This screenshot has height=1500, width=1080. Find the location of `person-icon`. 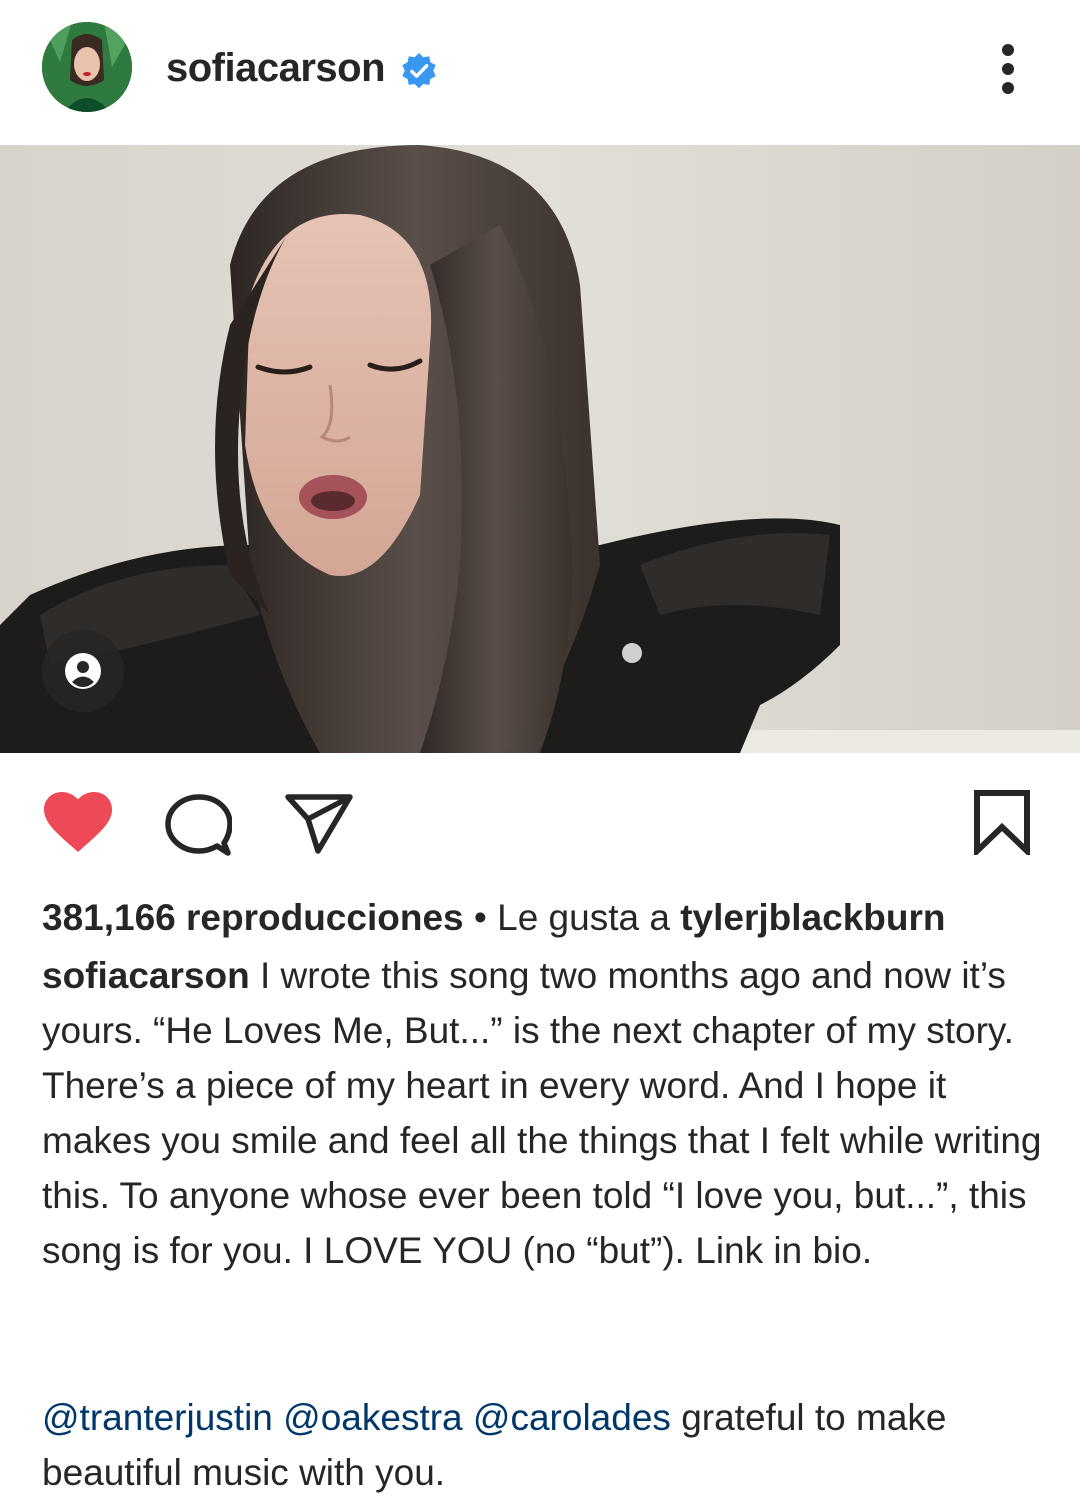

person-icon is located at coordinates (83, 671).